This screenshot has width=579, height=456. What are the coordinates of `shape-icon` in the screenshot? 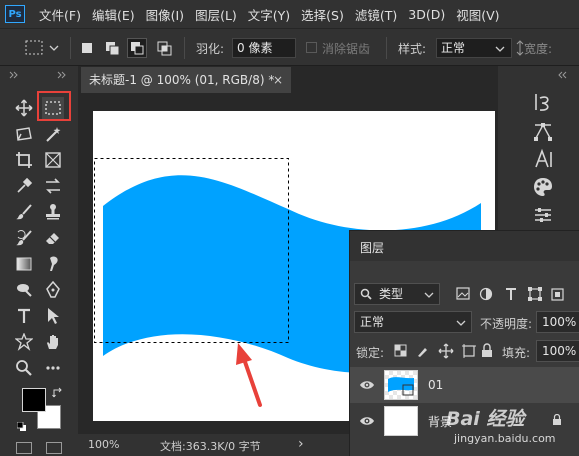 It's located at (24, 342).